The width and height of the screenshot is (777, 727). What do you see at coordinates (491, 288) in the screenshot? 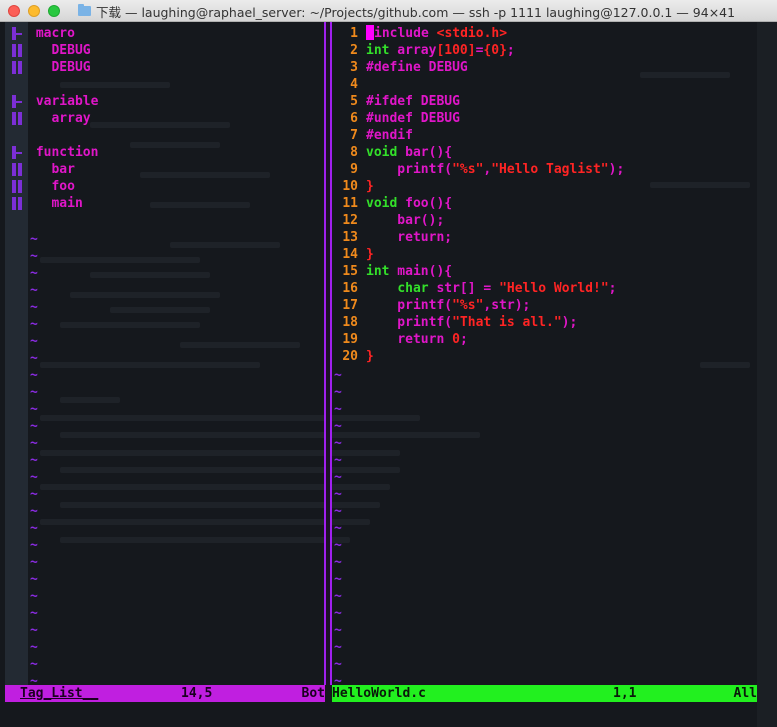
I see `code-line: char str[] = "Hello World!";` at bounding box center [491, 288].